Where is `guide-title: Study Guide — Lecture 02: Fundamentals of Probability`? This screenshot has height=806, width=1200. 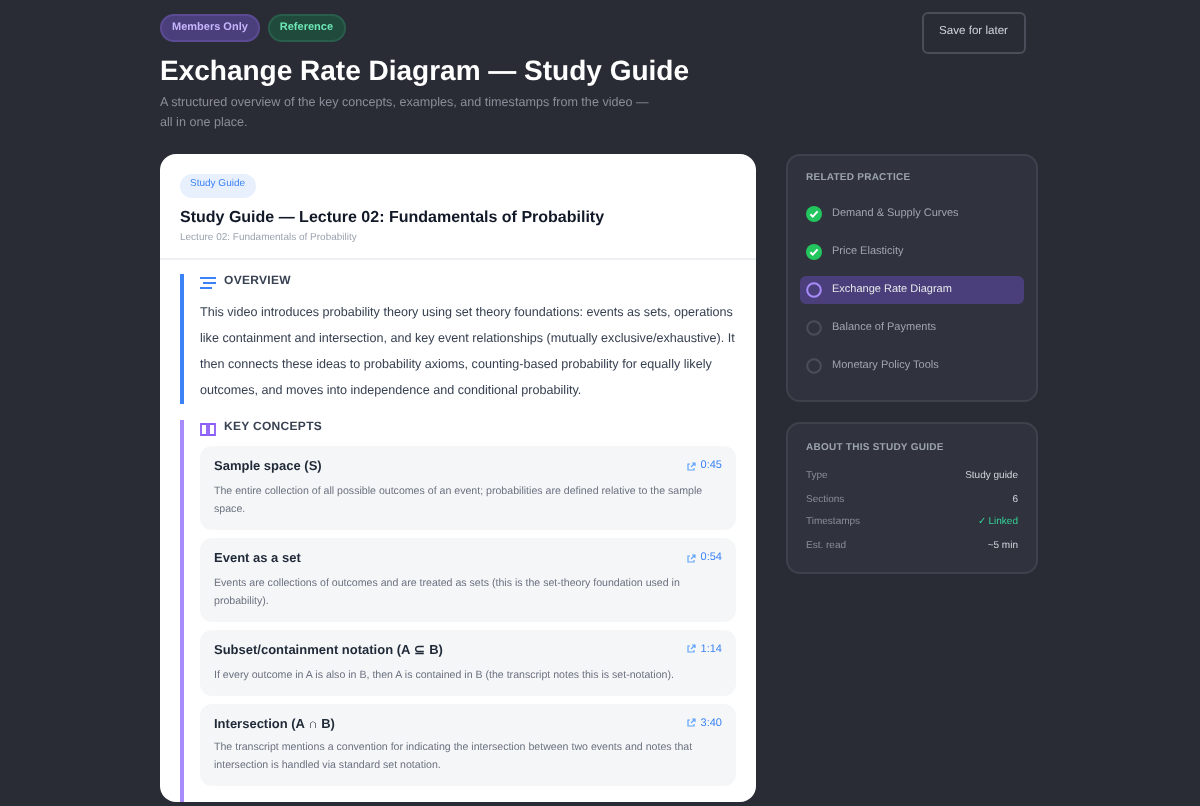 guide-title: Study Guide — Lecture 02: Fundamentals of Probability is located at coordinates (392, 217).